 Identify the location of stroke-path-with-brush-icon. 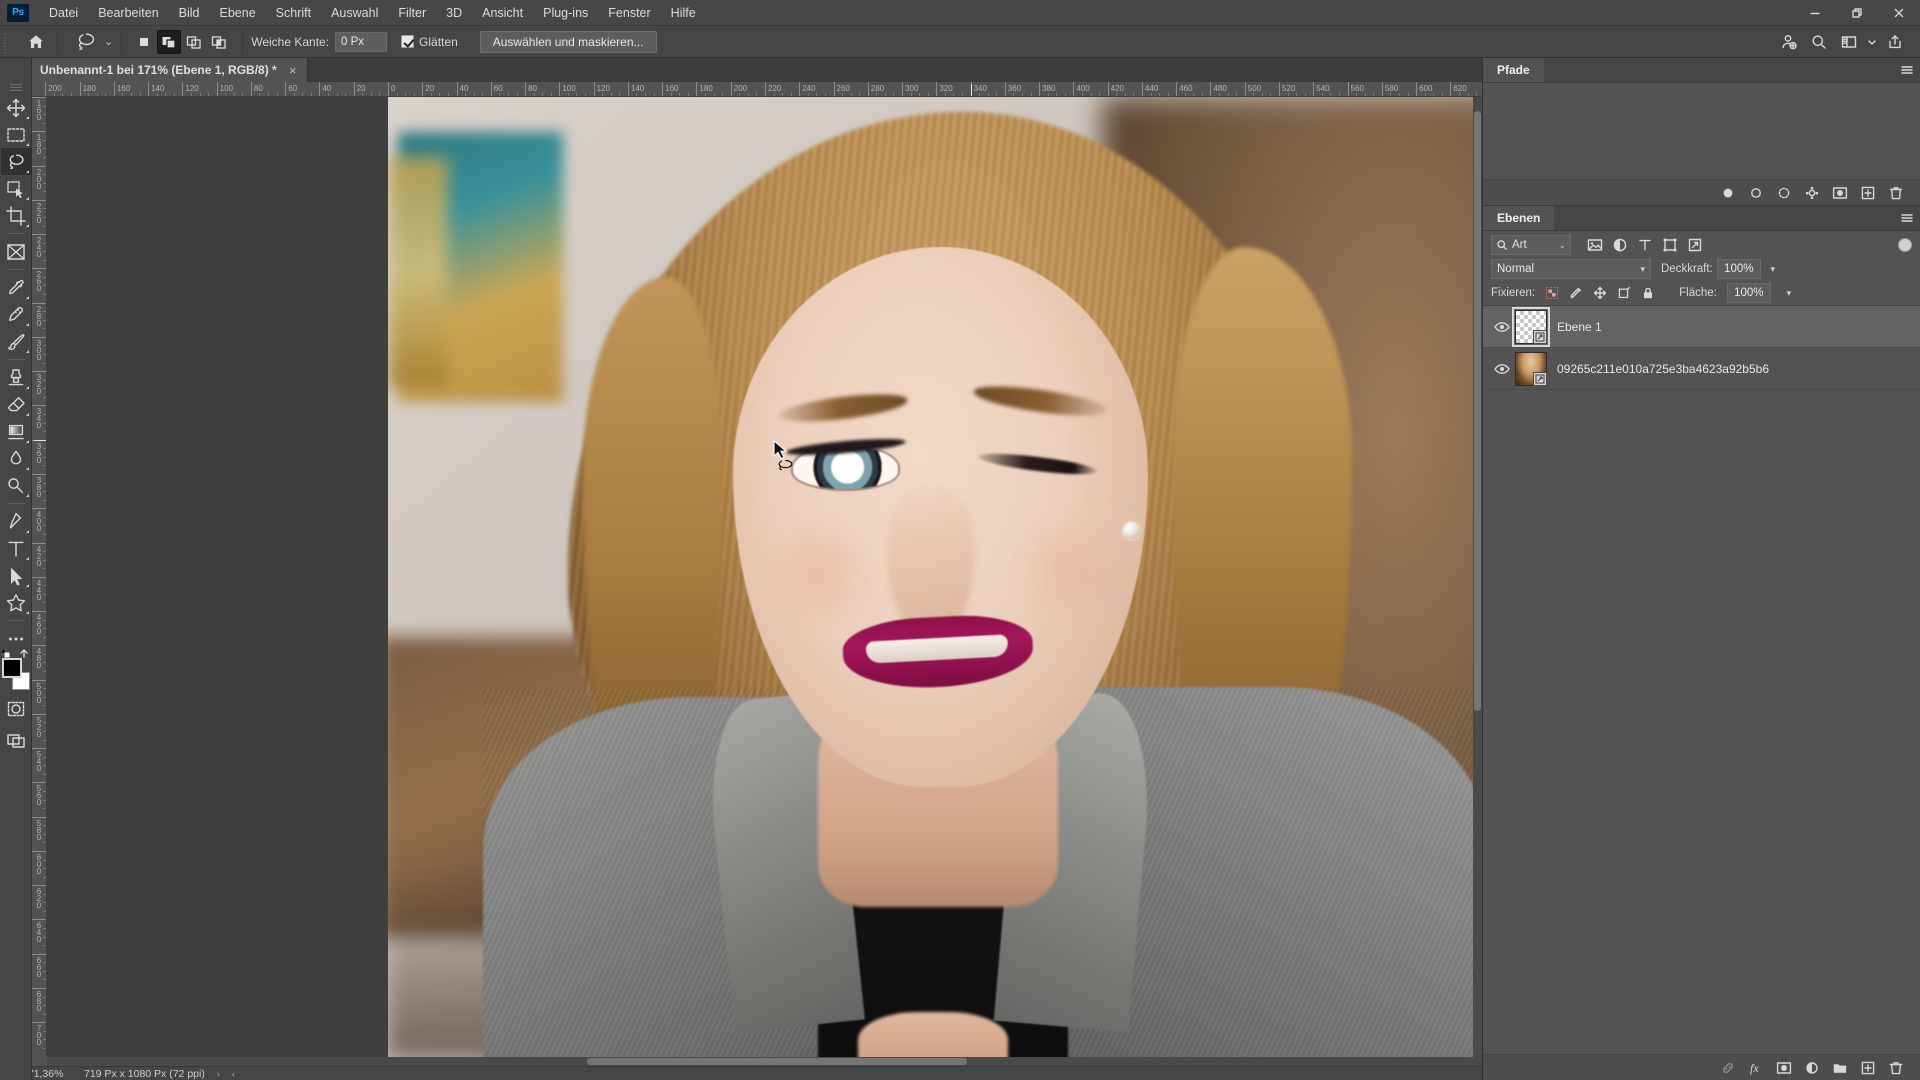
(1756, 193).